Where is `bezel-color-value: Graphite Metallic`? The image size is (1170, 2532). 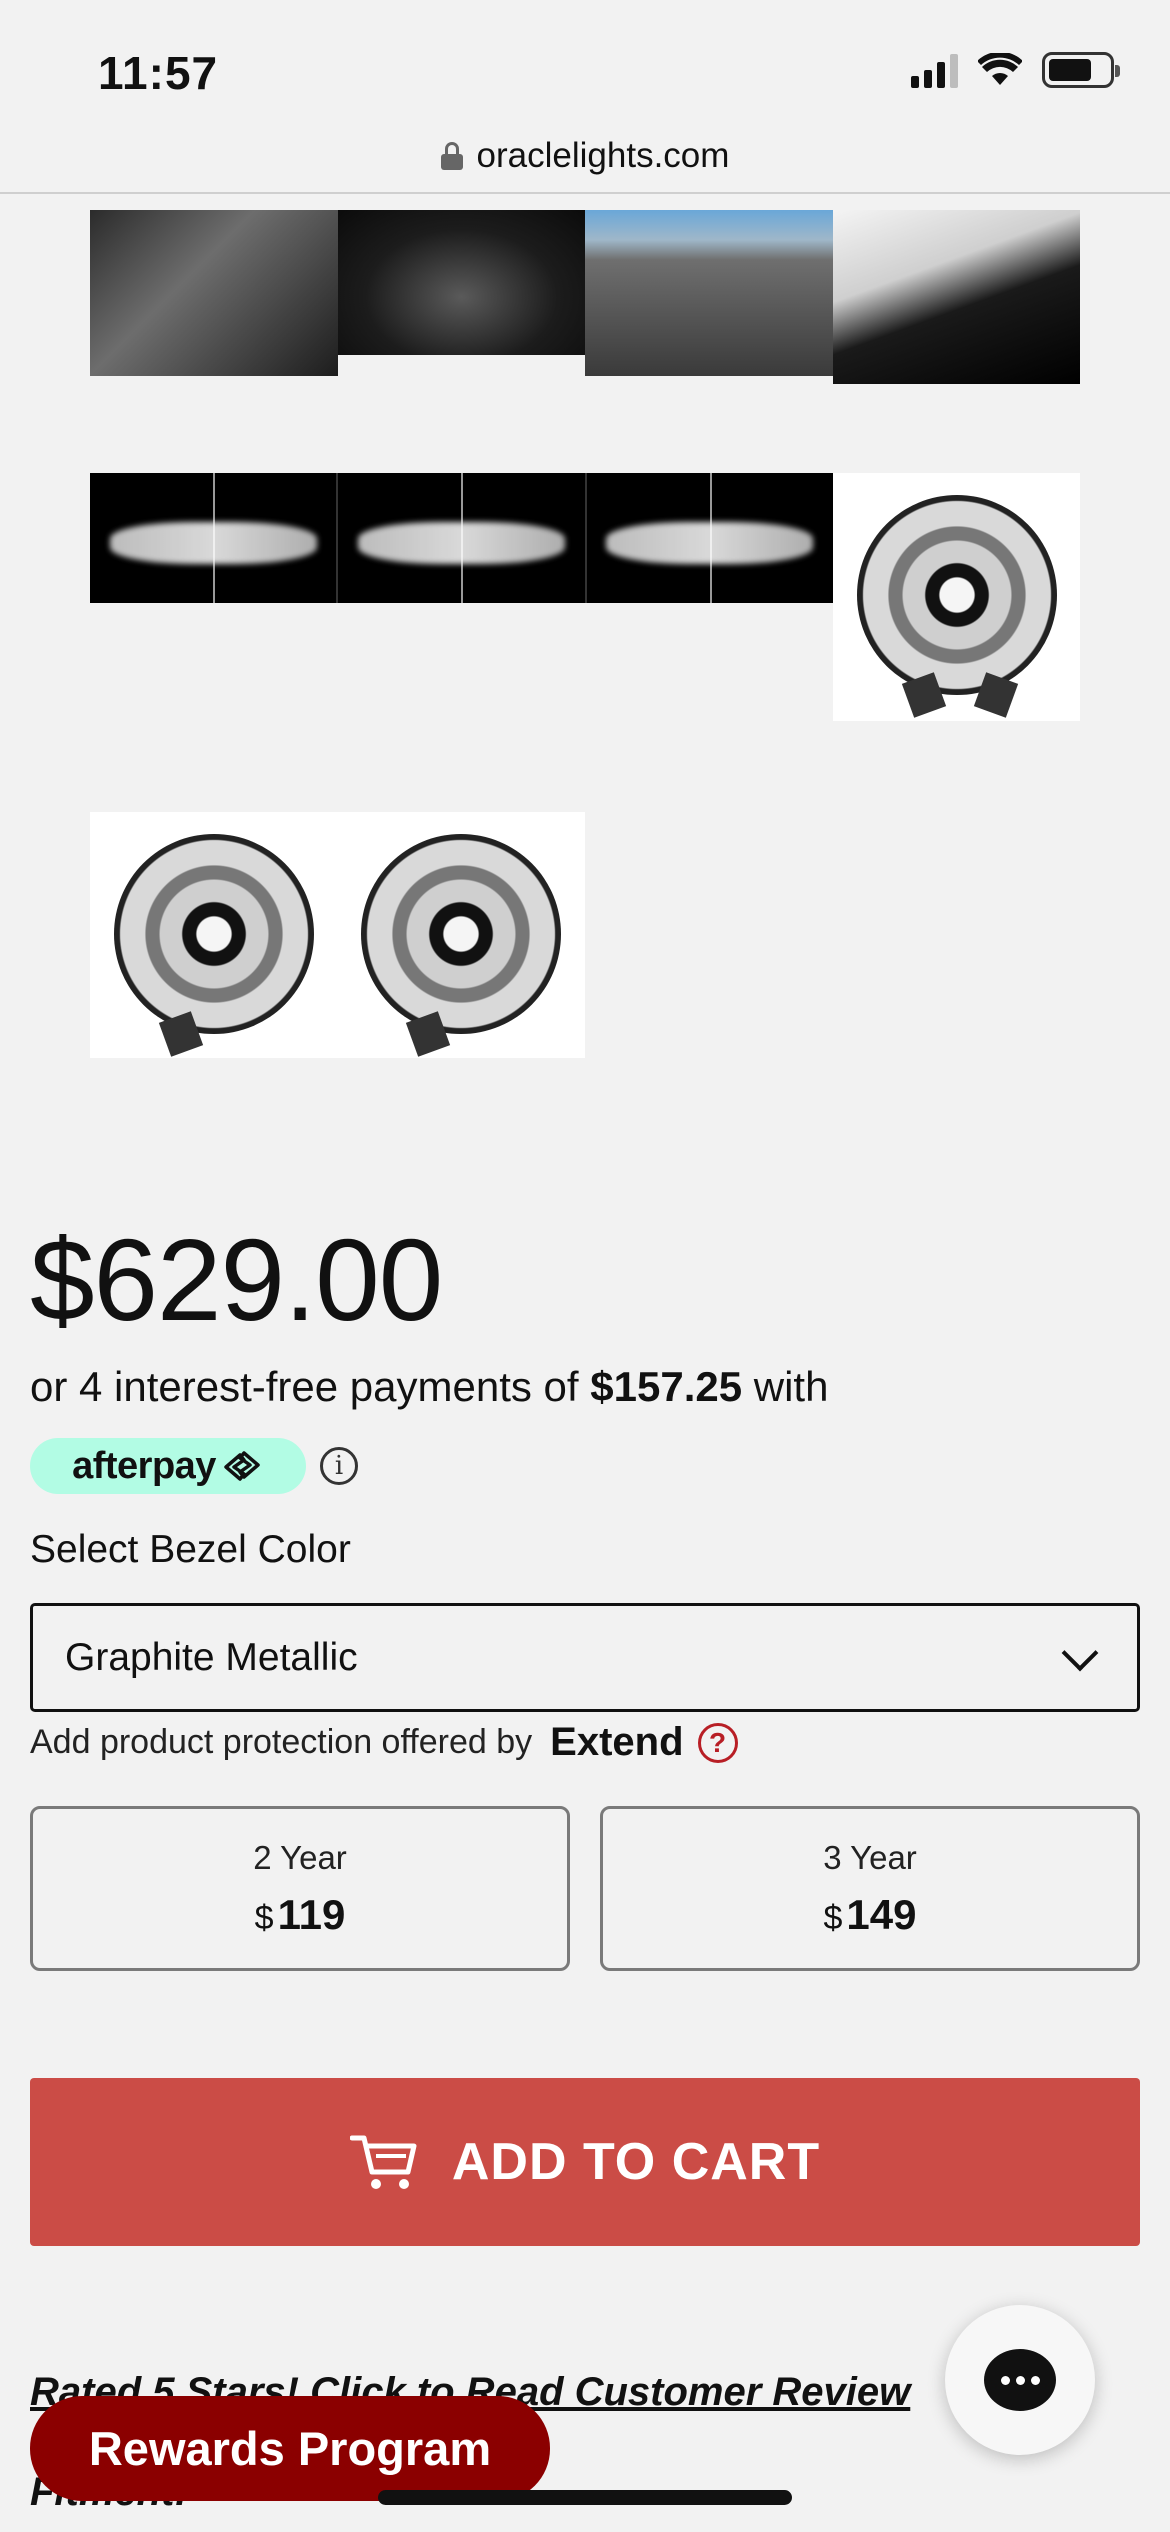 bezel-color-value: Graphite Metallic is located at coordinates (211, 1657).